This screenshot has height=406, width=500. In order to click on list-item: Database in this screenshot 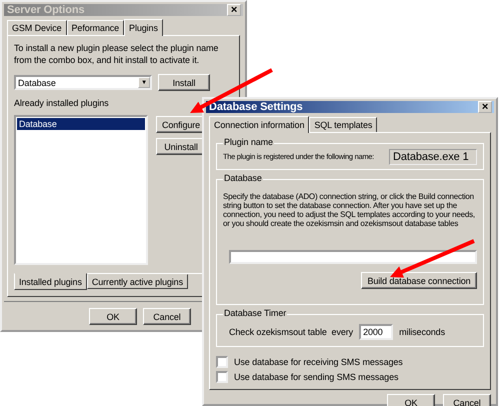, I will do `click(81, 124)`.